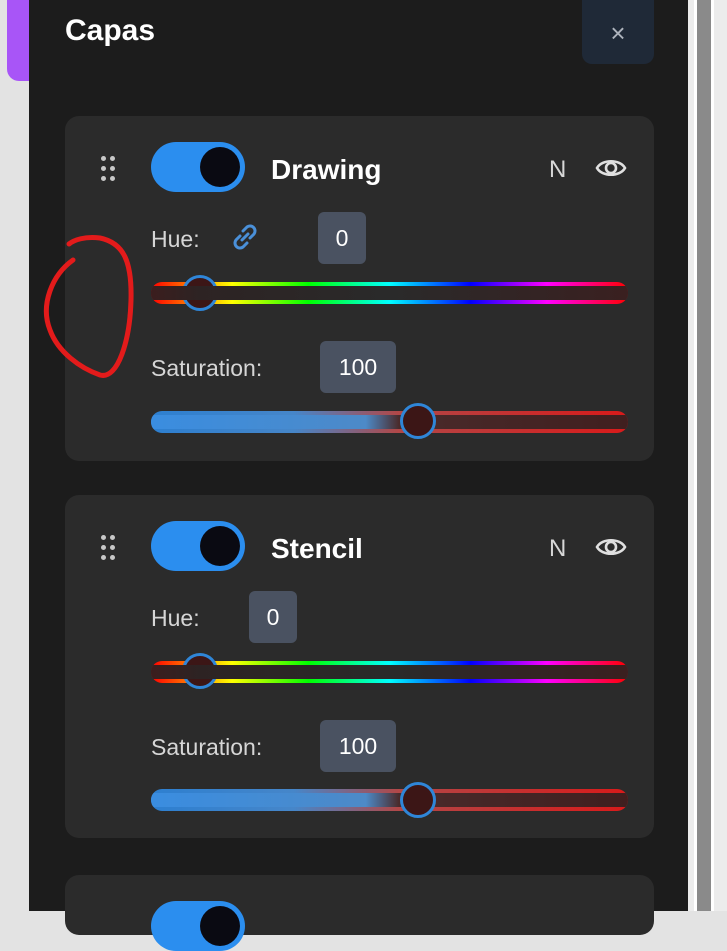 This screenshot has width=727, height=951. I want to click on scrollbar-thumb, so click(704, 455).